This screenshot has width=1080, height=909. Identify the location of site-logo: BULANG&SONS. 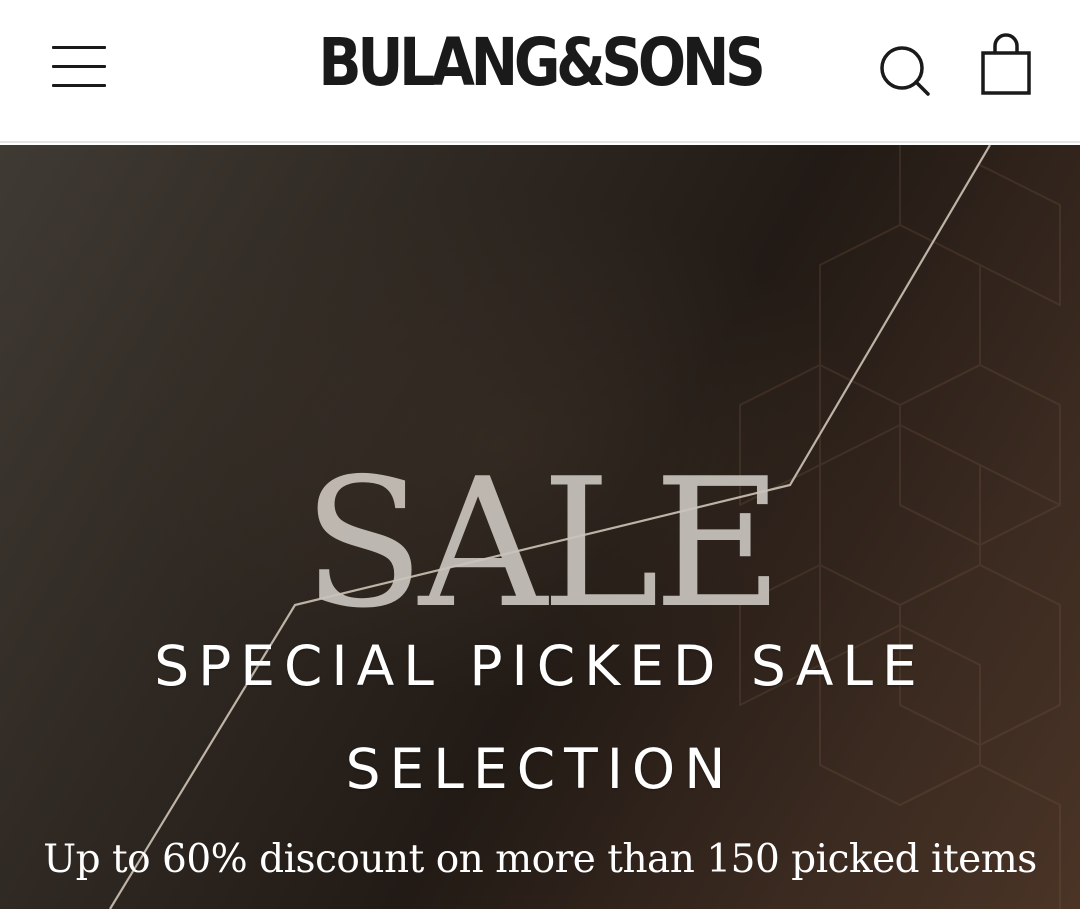
(542, 62).